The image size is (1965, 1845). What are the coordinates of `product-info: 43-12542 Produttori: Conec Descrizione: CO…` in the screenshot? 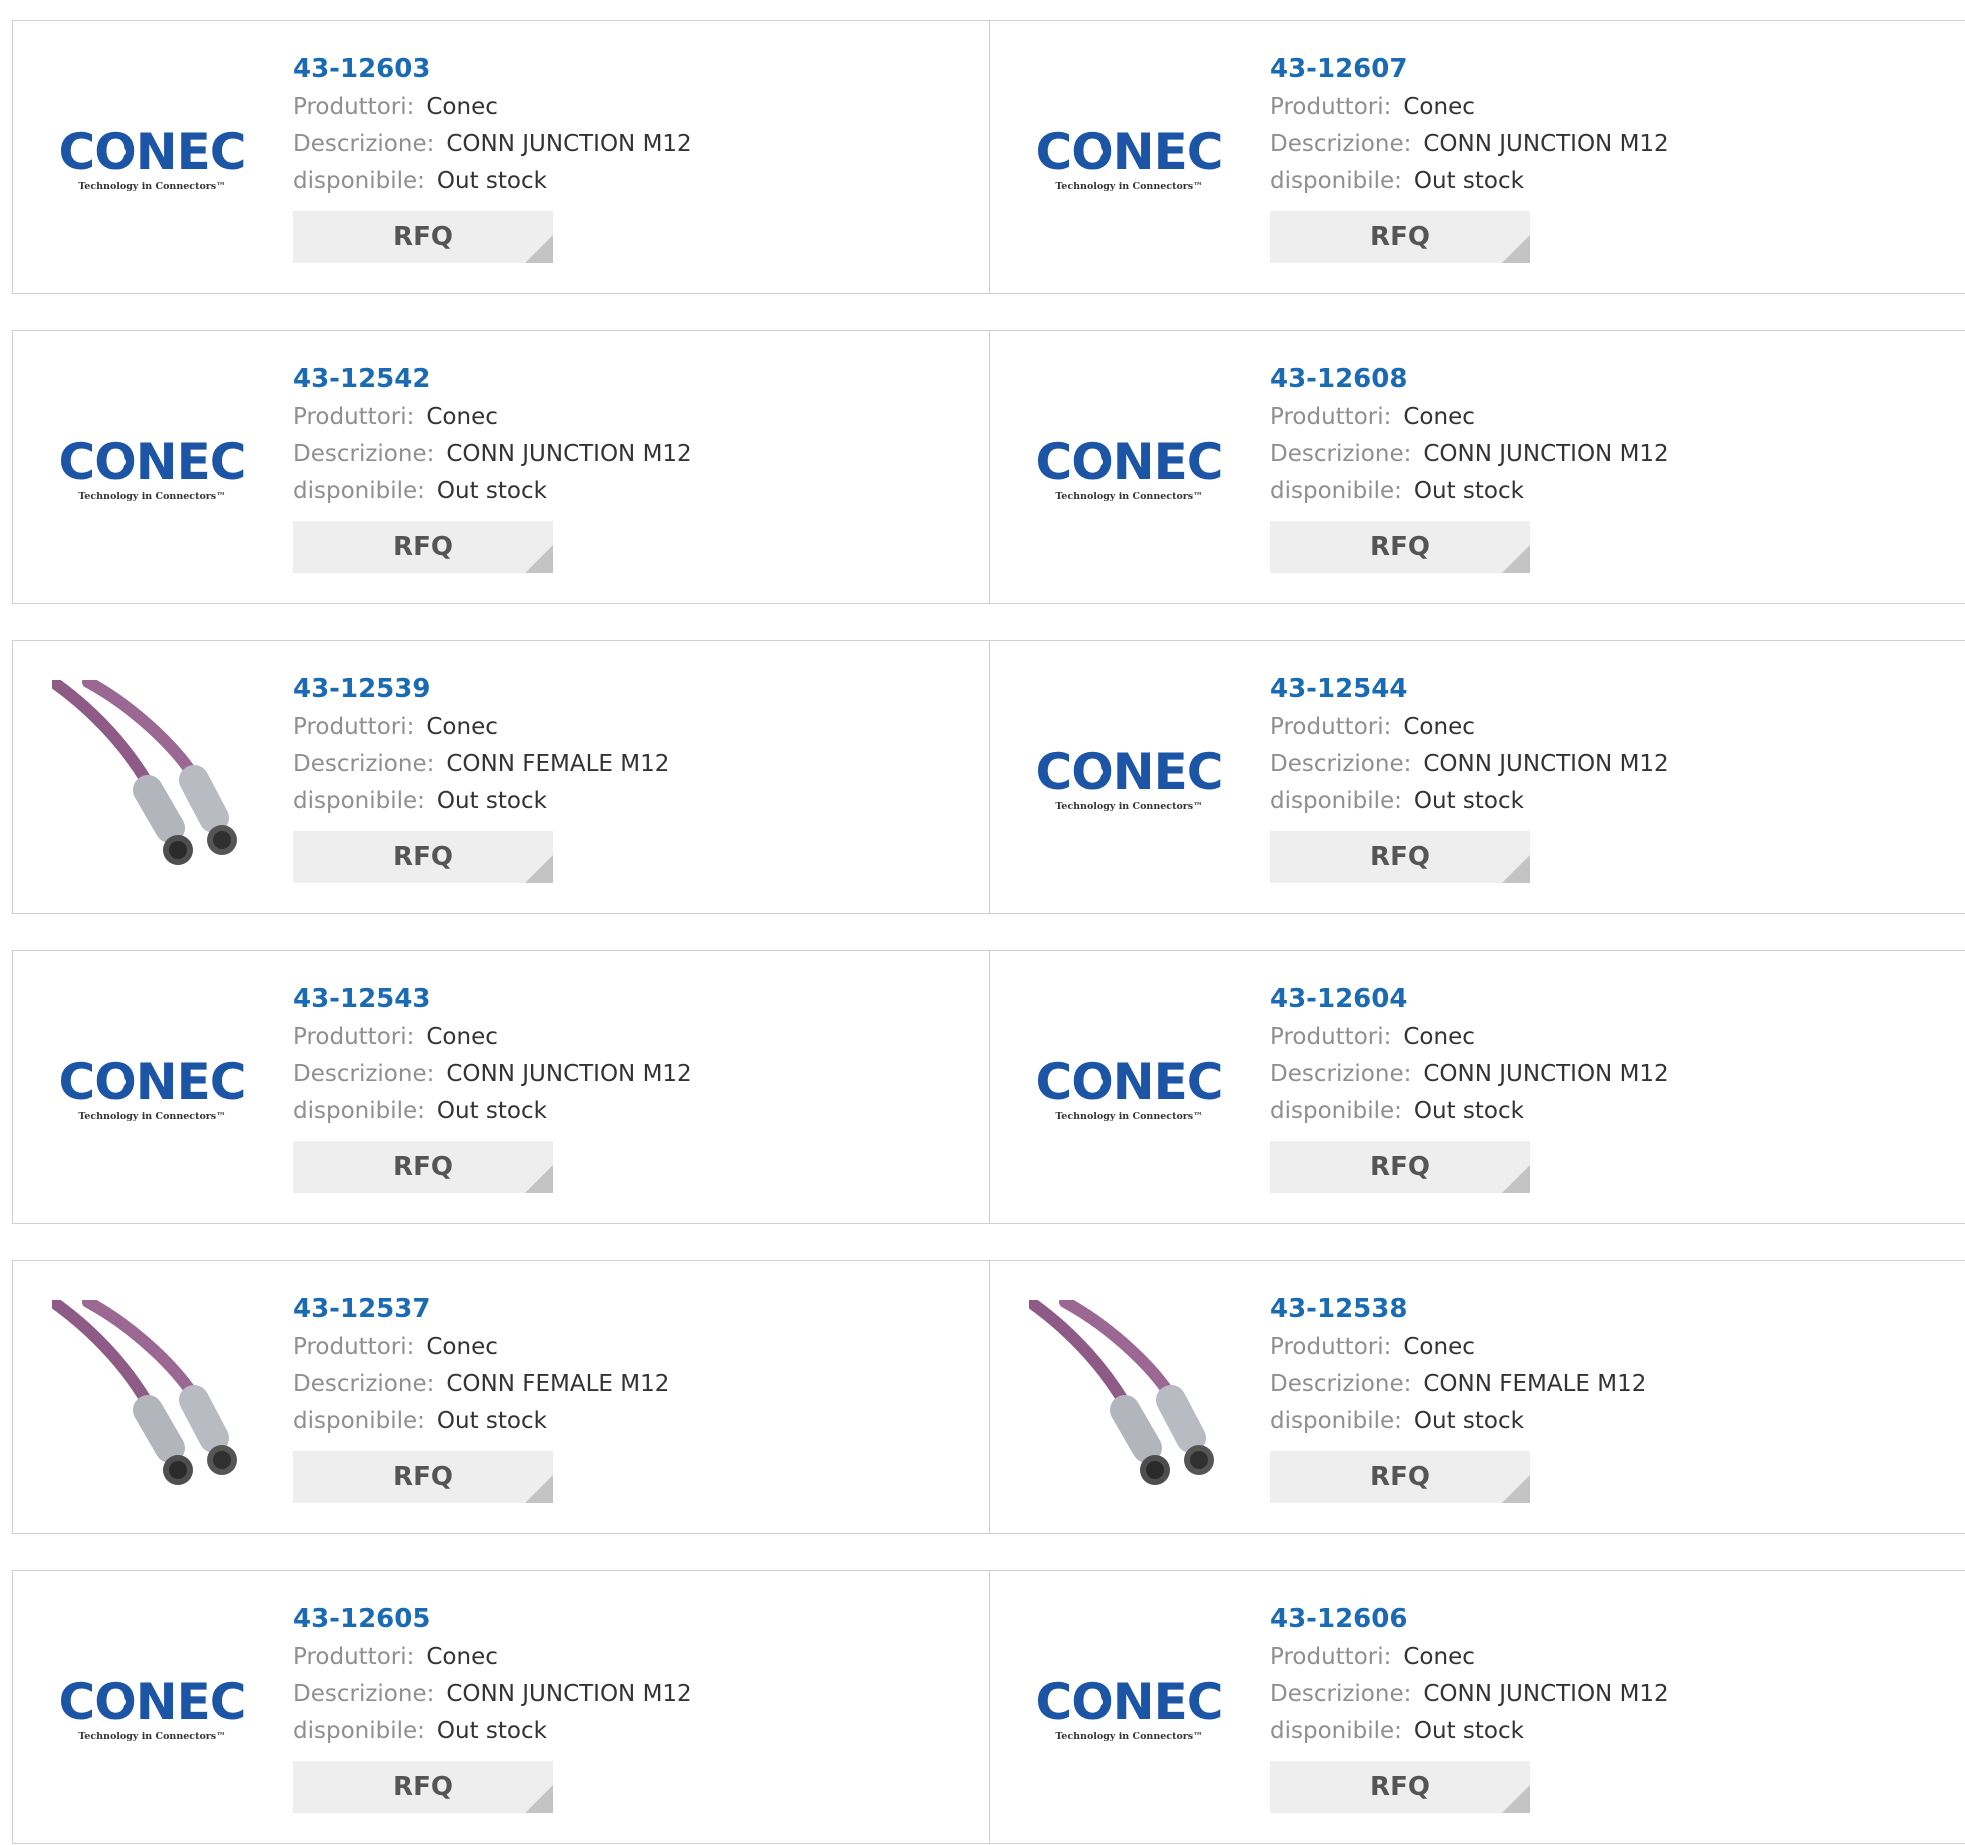 It's located at (492, 466).